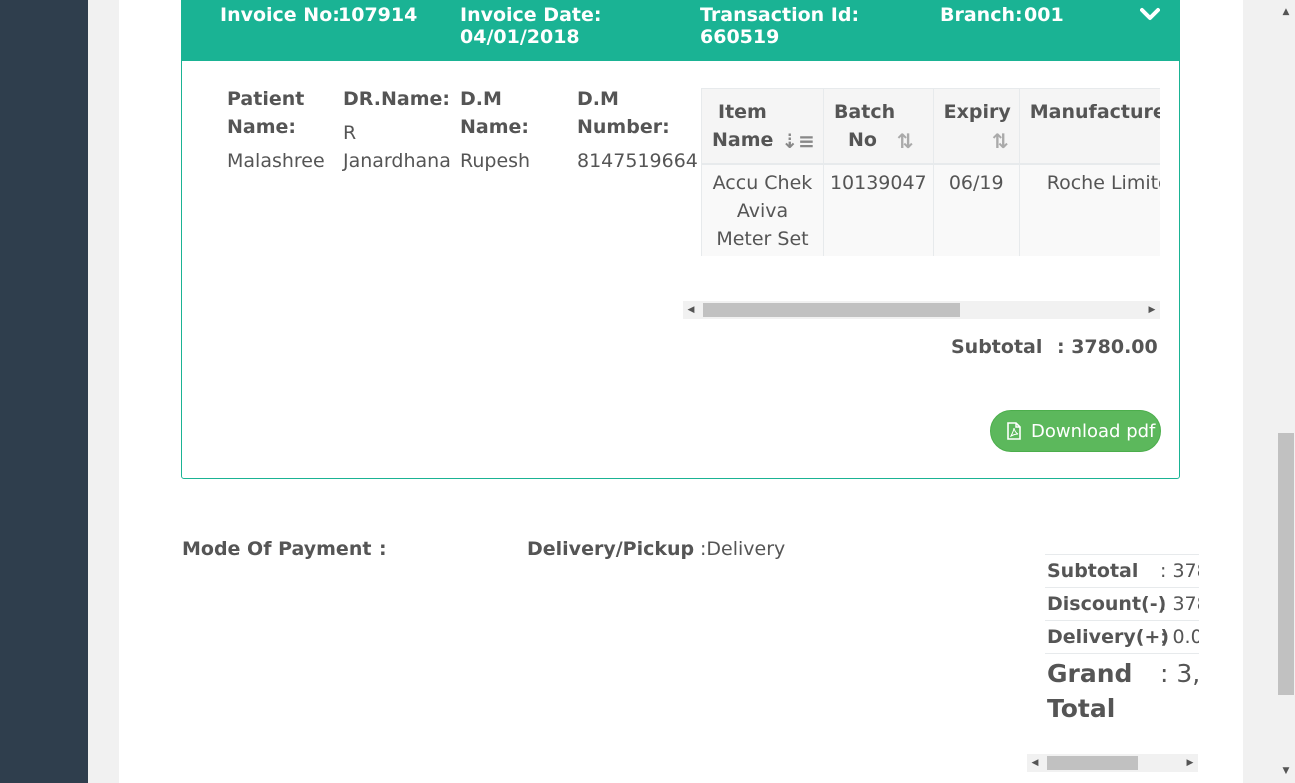 This screenshot has height=783, width=1295. What do you see at coordinates (495, 127) in the screenshot?
I see `dm-name-label-2: Name:` at bounding box center [495, 127].